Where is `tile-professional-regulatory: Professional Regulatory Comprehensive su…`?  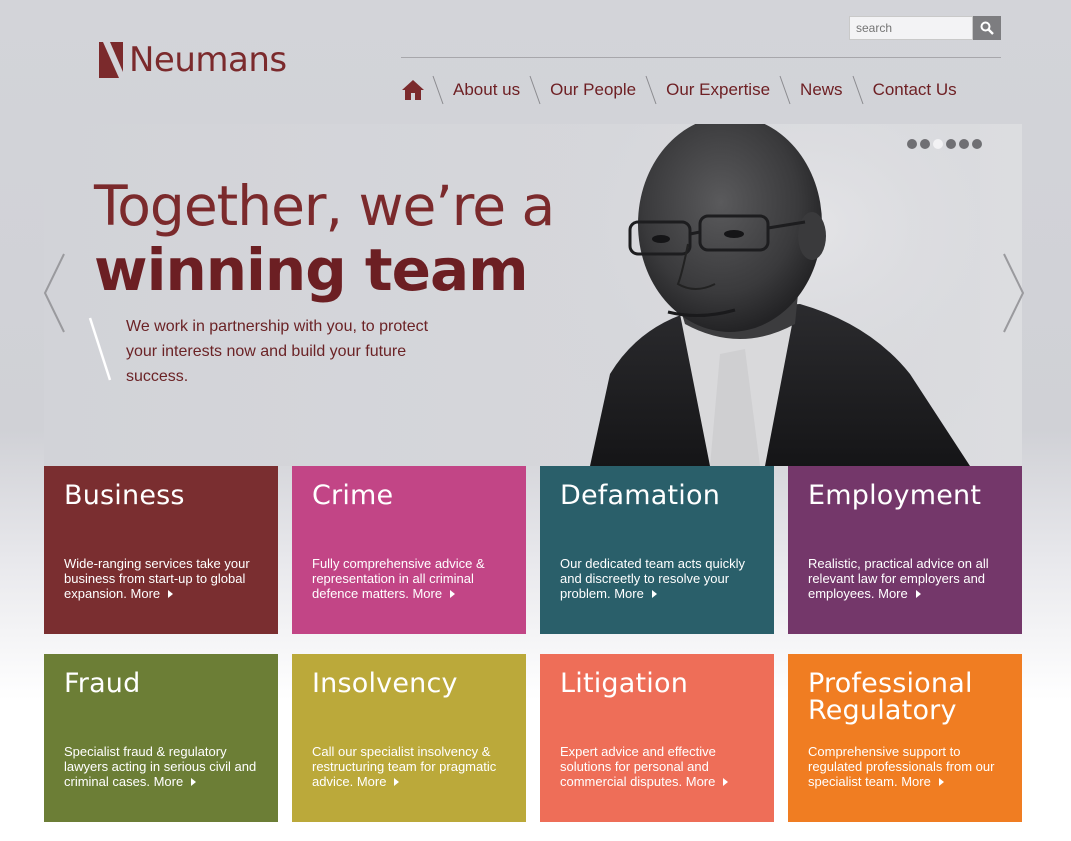
tile-professional-regulatory: Professional Regulatory Comprehensive su… is located at coordinates (905, 738).